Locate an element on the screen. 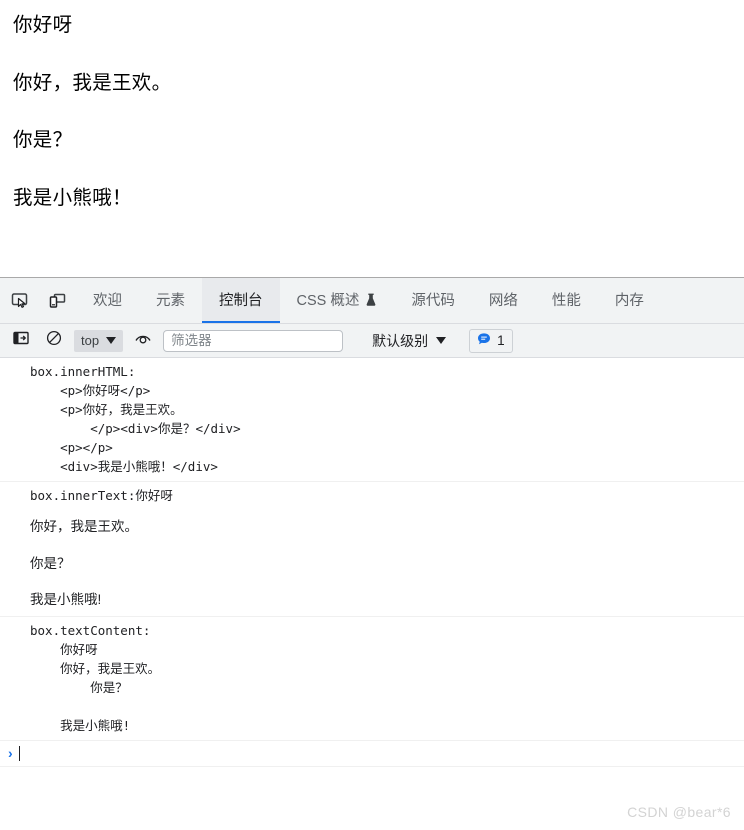 This screenshot has height=830, width=744. tab-label: 性能 is located at coordinates (566, 301).